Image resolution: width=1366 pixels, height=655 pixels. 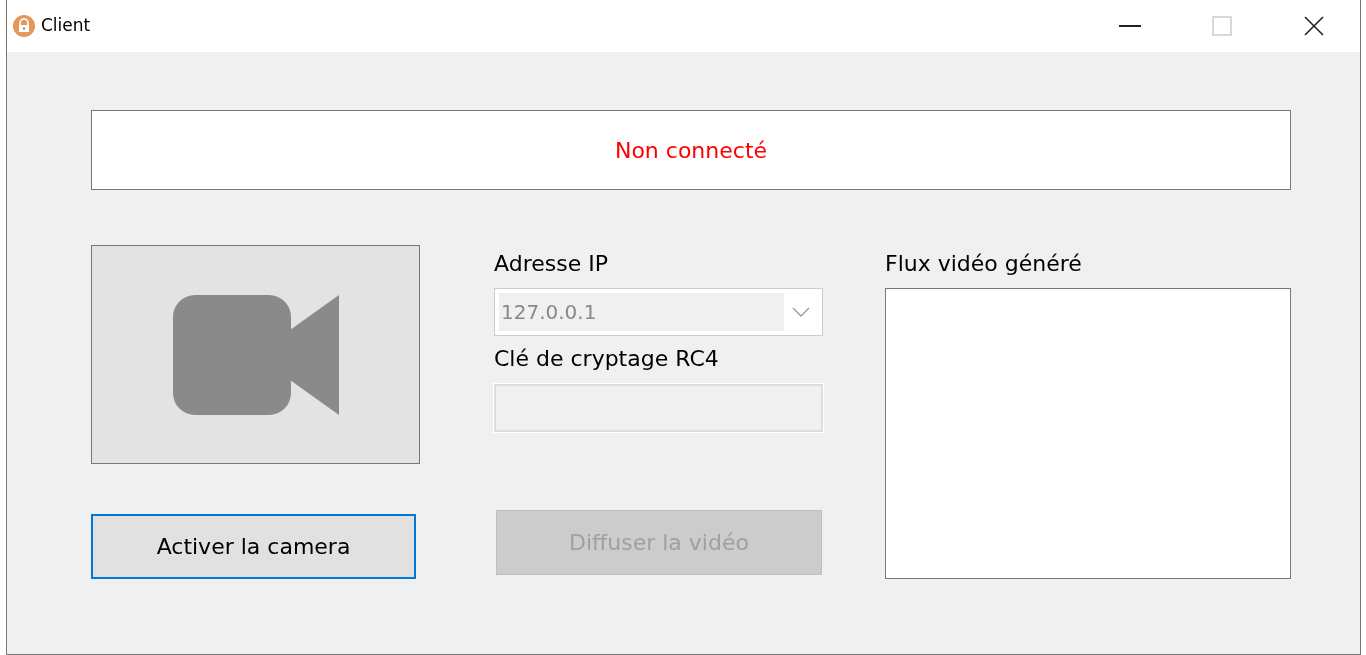 What do you see at coordinates (607, 359) in the screenshot?
I see `key-label: Clé de cryptage RC4` at bounding box center [607, 359].